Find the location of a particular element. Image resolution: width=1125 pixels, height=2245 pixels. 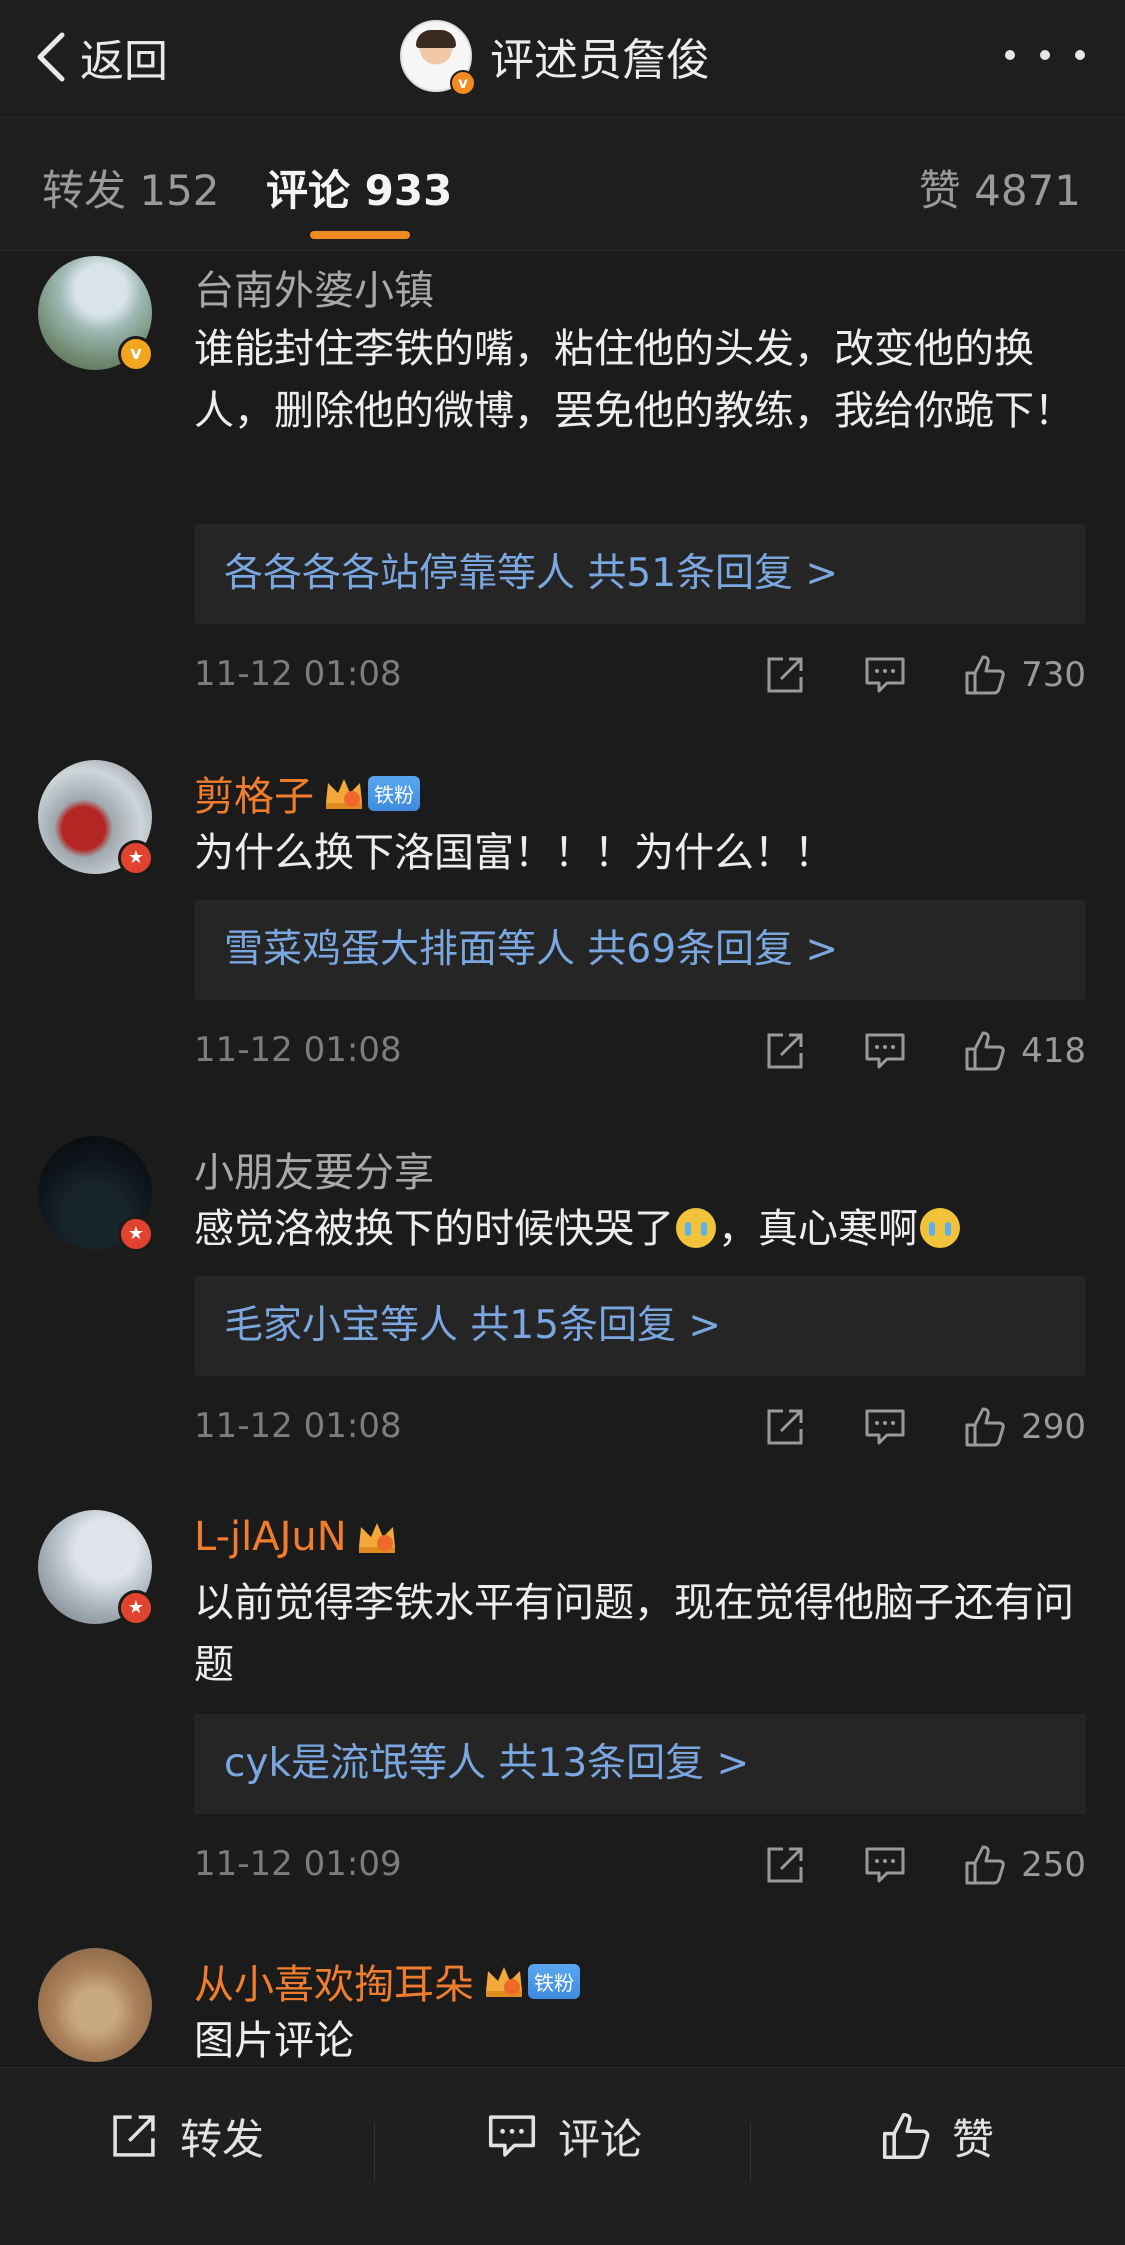

comment-username: 小朋友要分享 is located at coordinates (314, 1169).